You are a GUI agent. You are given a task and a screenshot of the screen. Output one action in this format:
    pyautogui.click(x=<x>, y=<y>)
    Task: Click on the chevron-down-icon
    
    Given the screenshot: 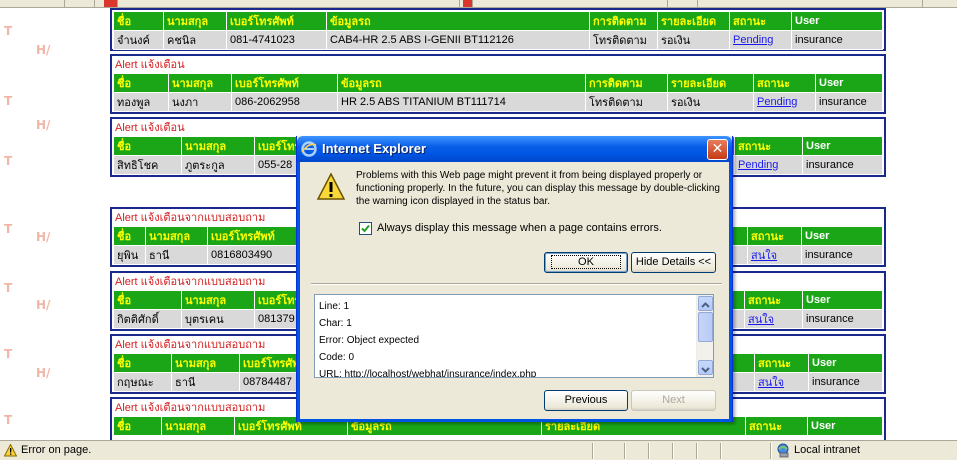 What is the action you would take?
    pyautogui.click(x=705, y=370)
    